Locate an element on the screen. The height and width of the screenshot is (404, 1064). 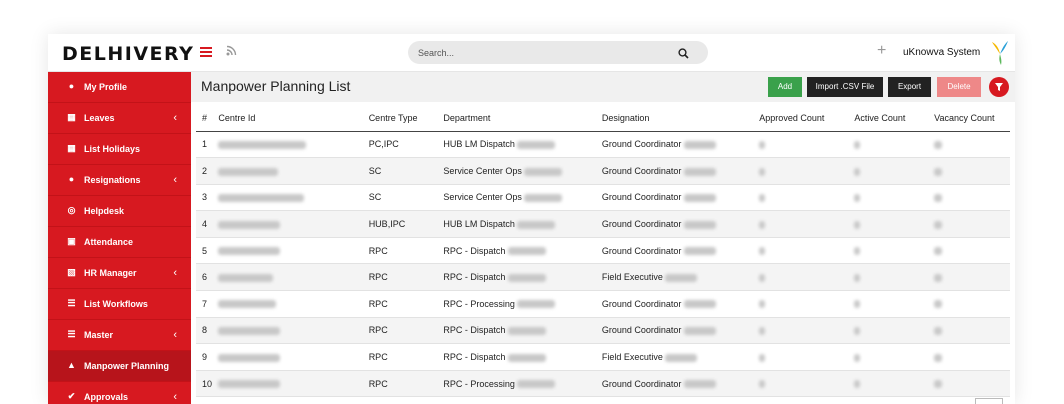
row-number: 7 is located at coordinates (204, 304).